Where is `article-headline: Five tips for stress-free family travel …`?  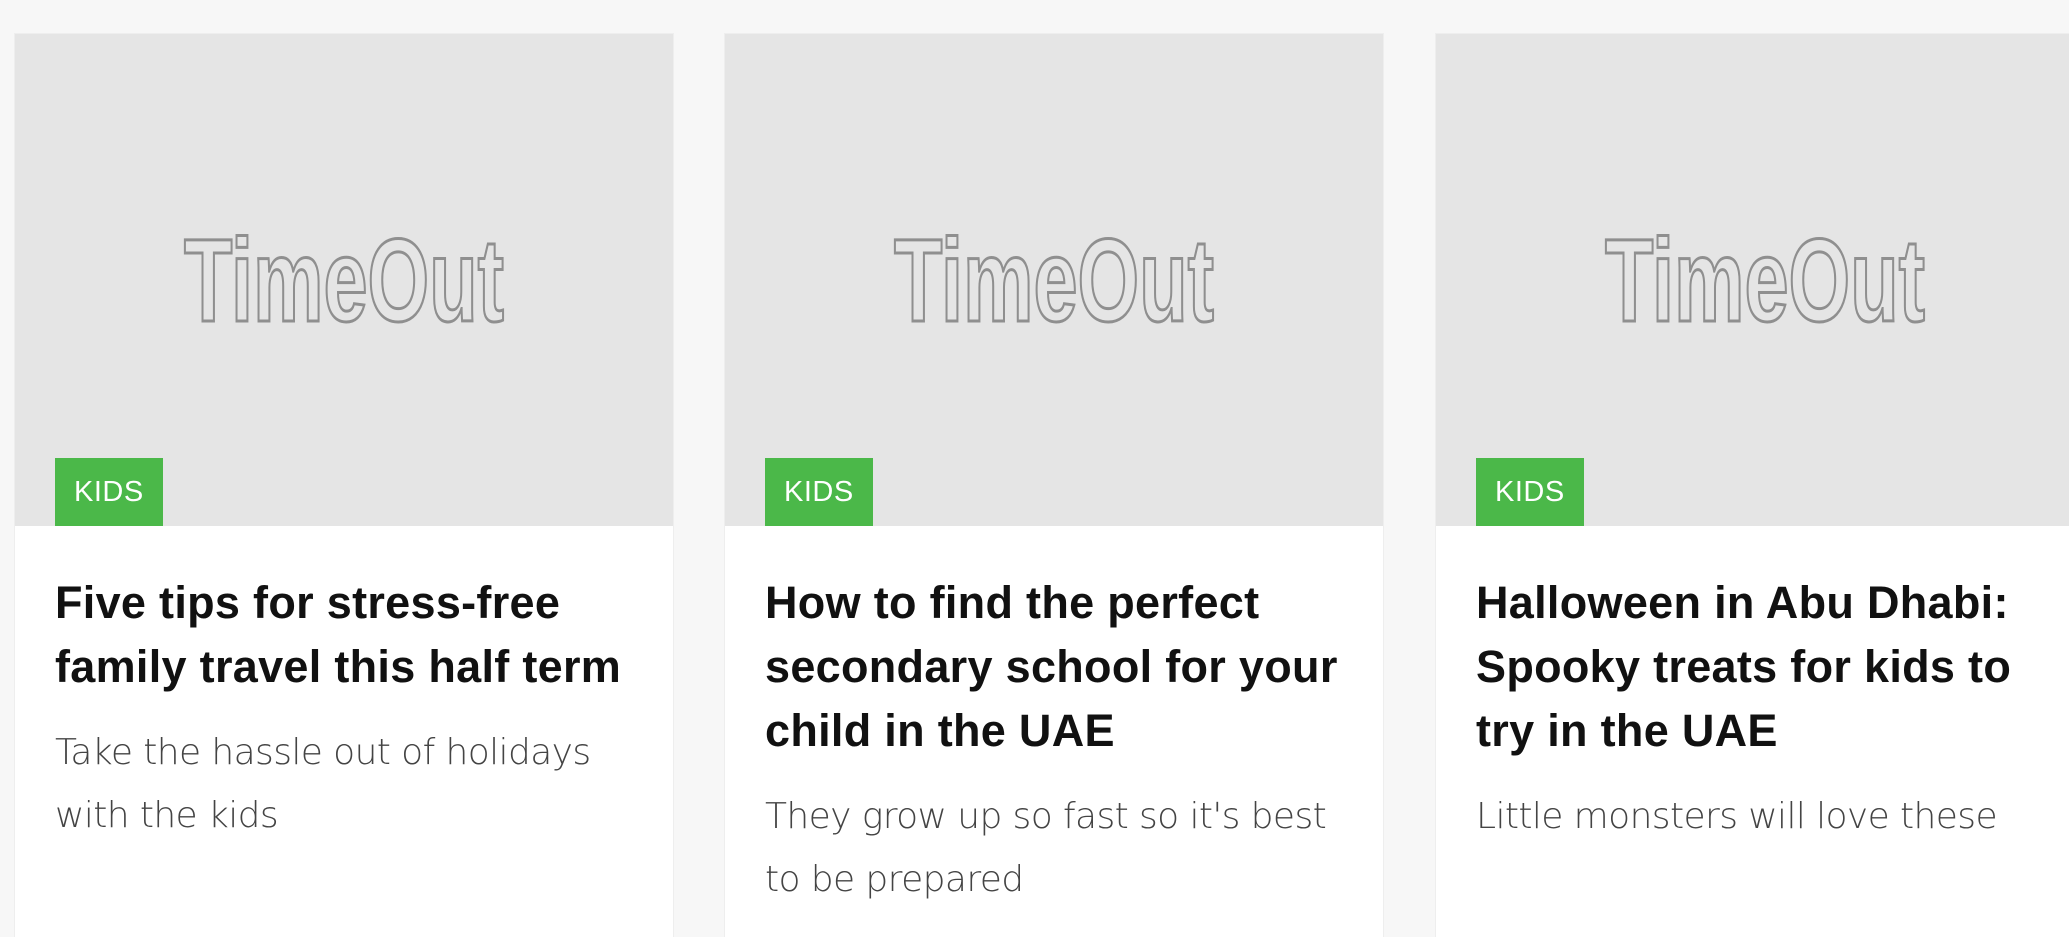 article-headline: Five tips for stress-free family travel … is located at coordinates (355, 635).